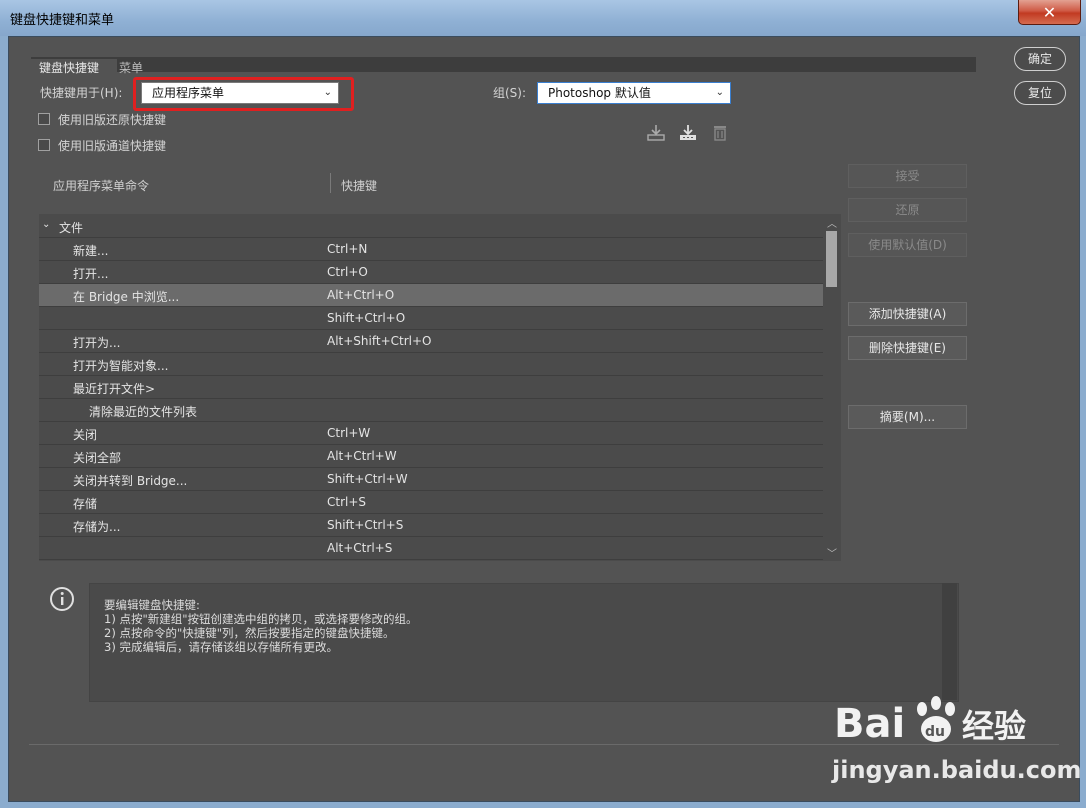 This screenshot has height=808, width=1086. I want to click on row-shortcut: Alt+Shift+Ctrl+O, so click(379, 341).